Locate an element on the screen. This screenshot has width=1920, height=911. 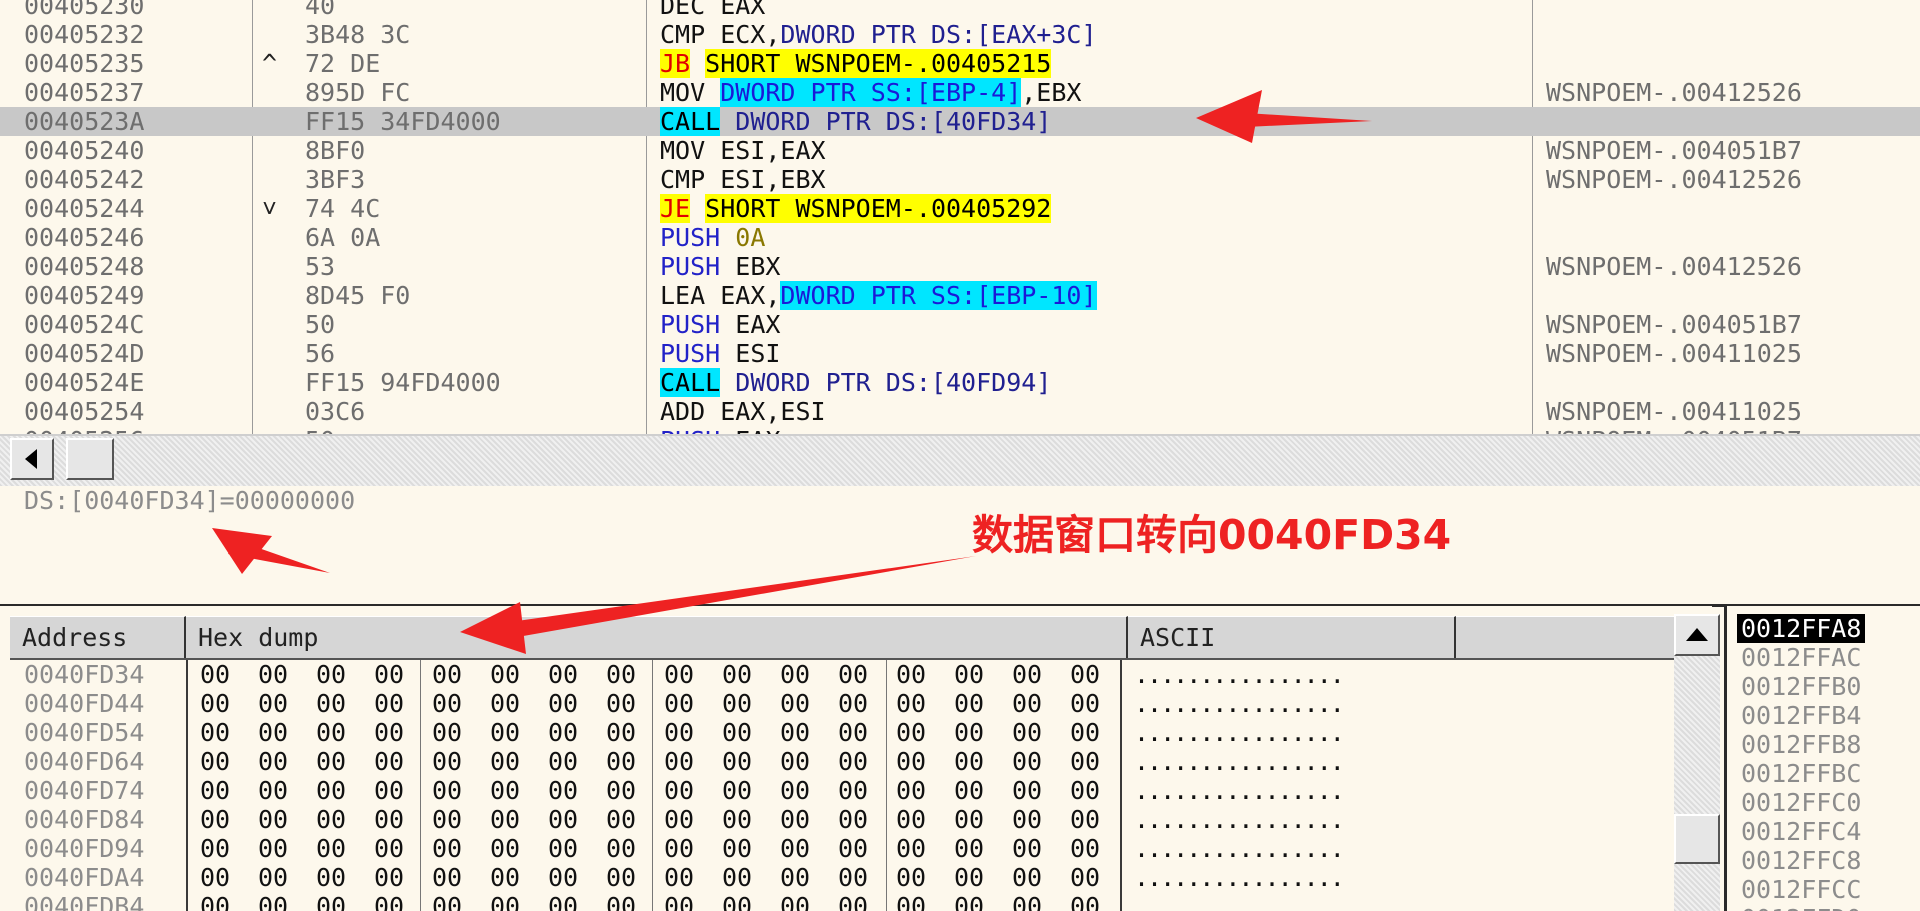
disassembly-row: 0040524C 50 PUSH EAX WSNPOEM-.004051B7 is located at coordinates (960, 324).